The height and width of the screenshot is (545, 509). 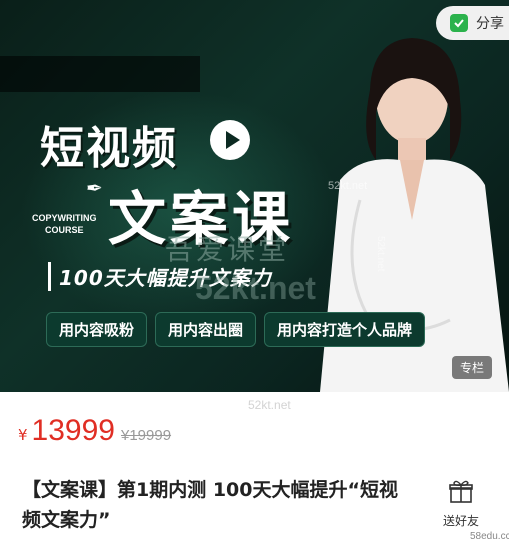 I want to click on copywriting-course-label: COPYWRITING COURSE, so click(x=64, y=224).